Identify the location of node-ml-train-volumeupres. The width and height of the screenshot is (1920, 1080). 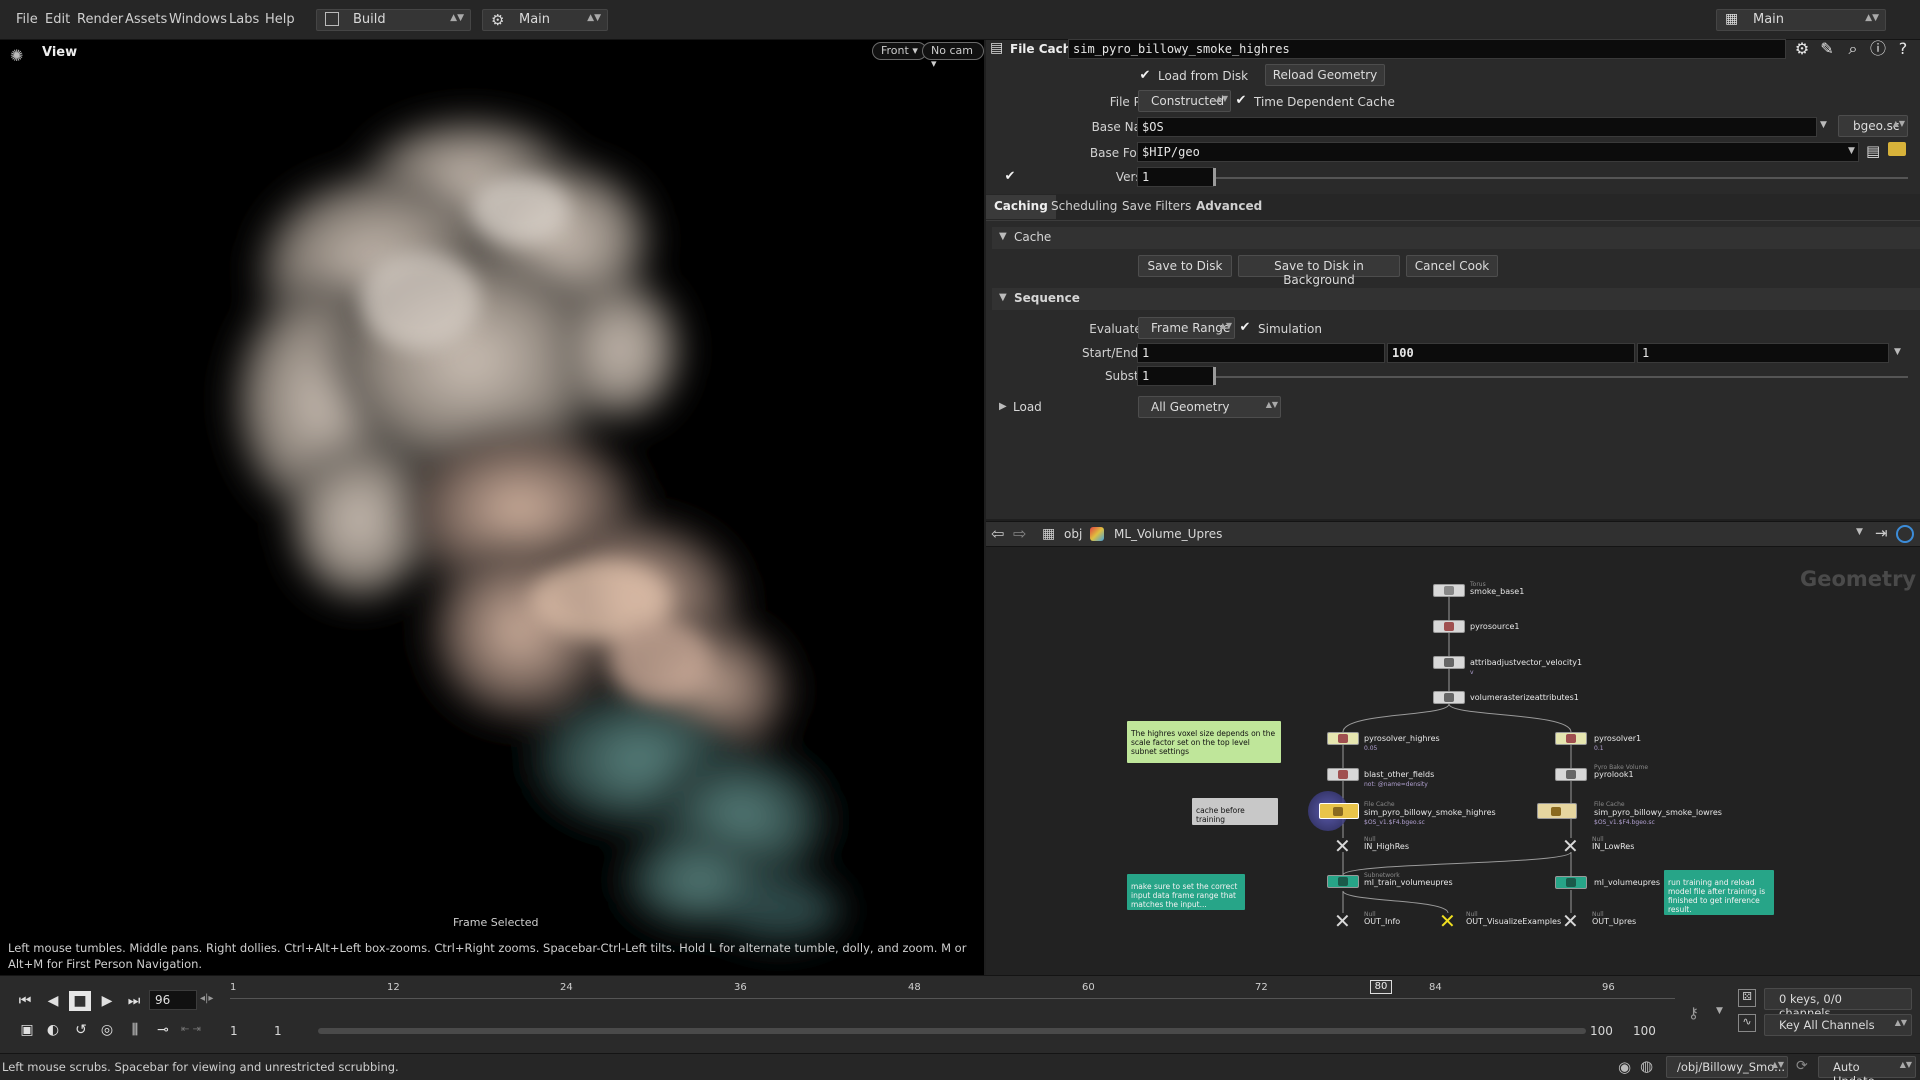
(1343, 881).